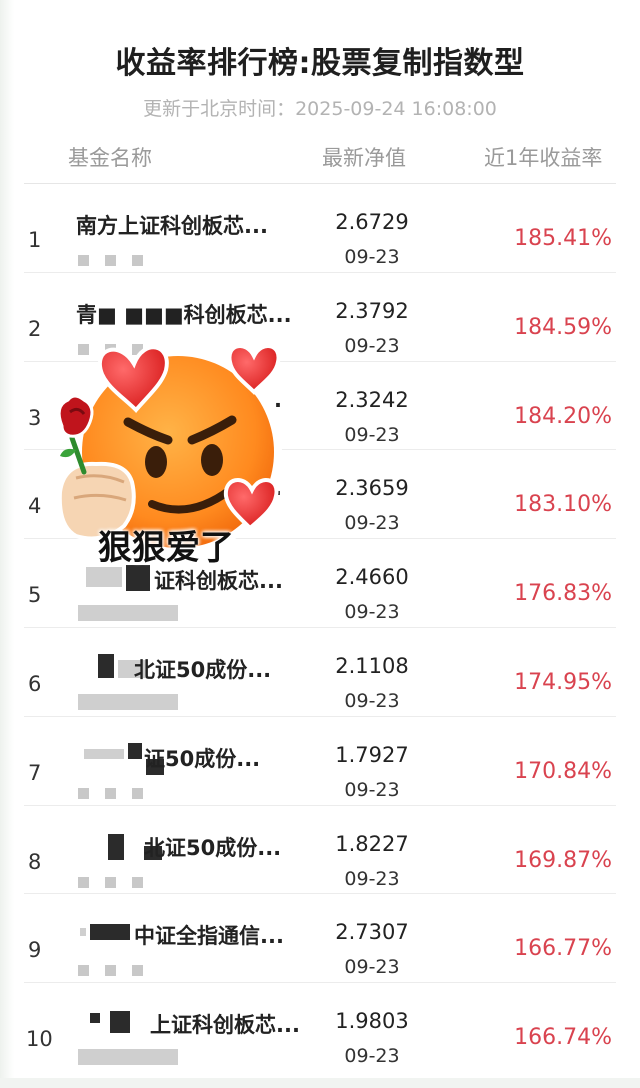 The width and height of the screenshot is (640, 1088). I want to click on one-year-return: 183.10%, so click(563, 505).